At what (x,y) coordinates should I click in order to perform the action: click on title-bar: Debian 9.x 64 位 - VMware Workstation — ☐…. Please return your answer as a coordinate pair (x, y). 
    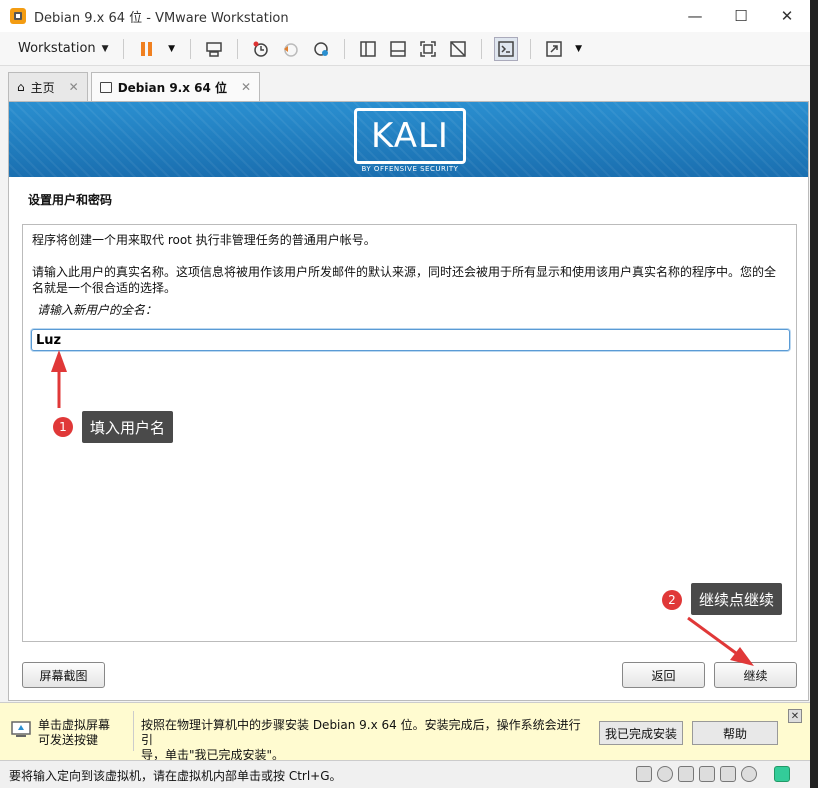
    Looking at the image, I should click on (405, 16).